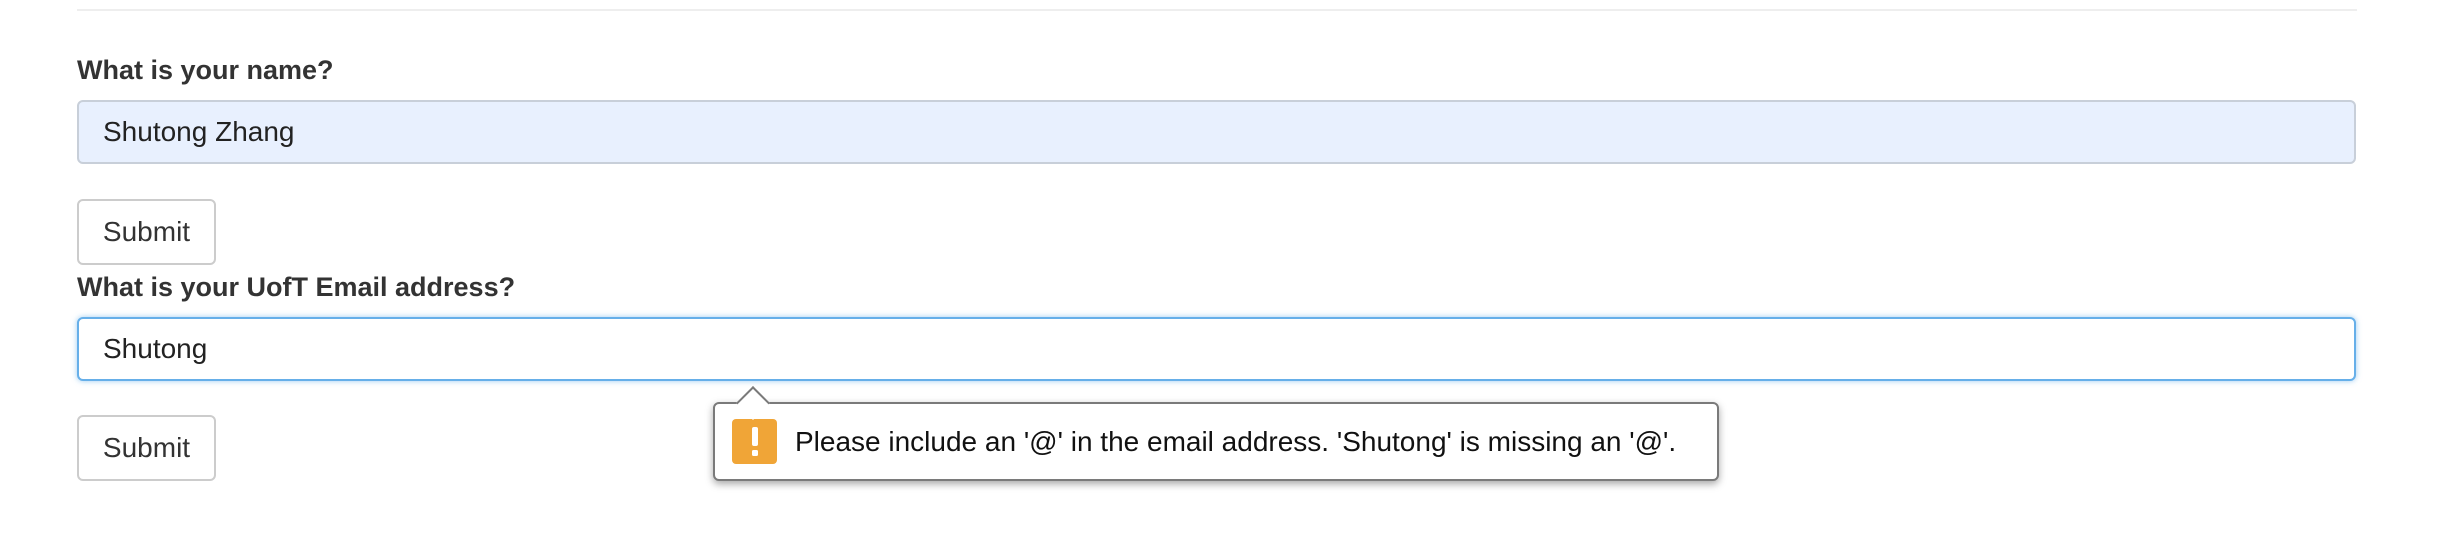  What do you see at coordinates (1216, 132) in the screenshot?
I see `name-input` at bounding box center [1216, 132].